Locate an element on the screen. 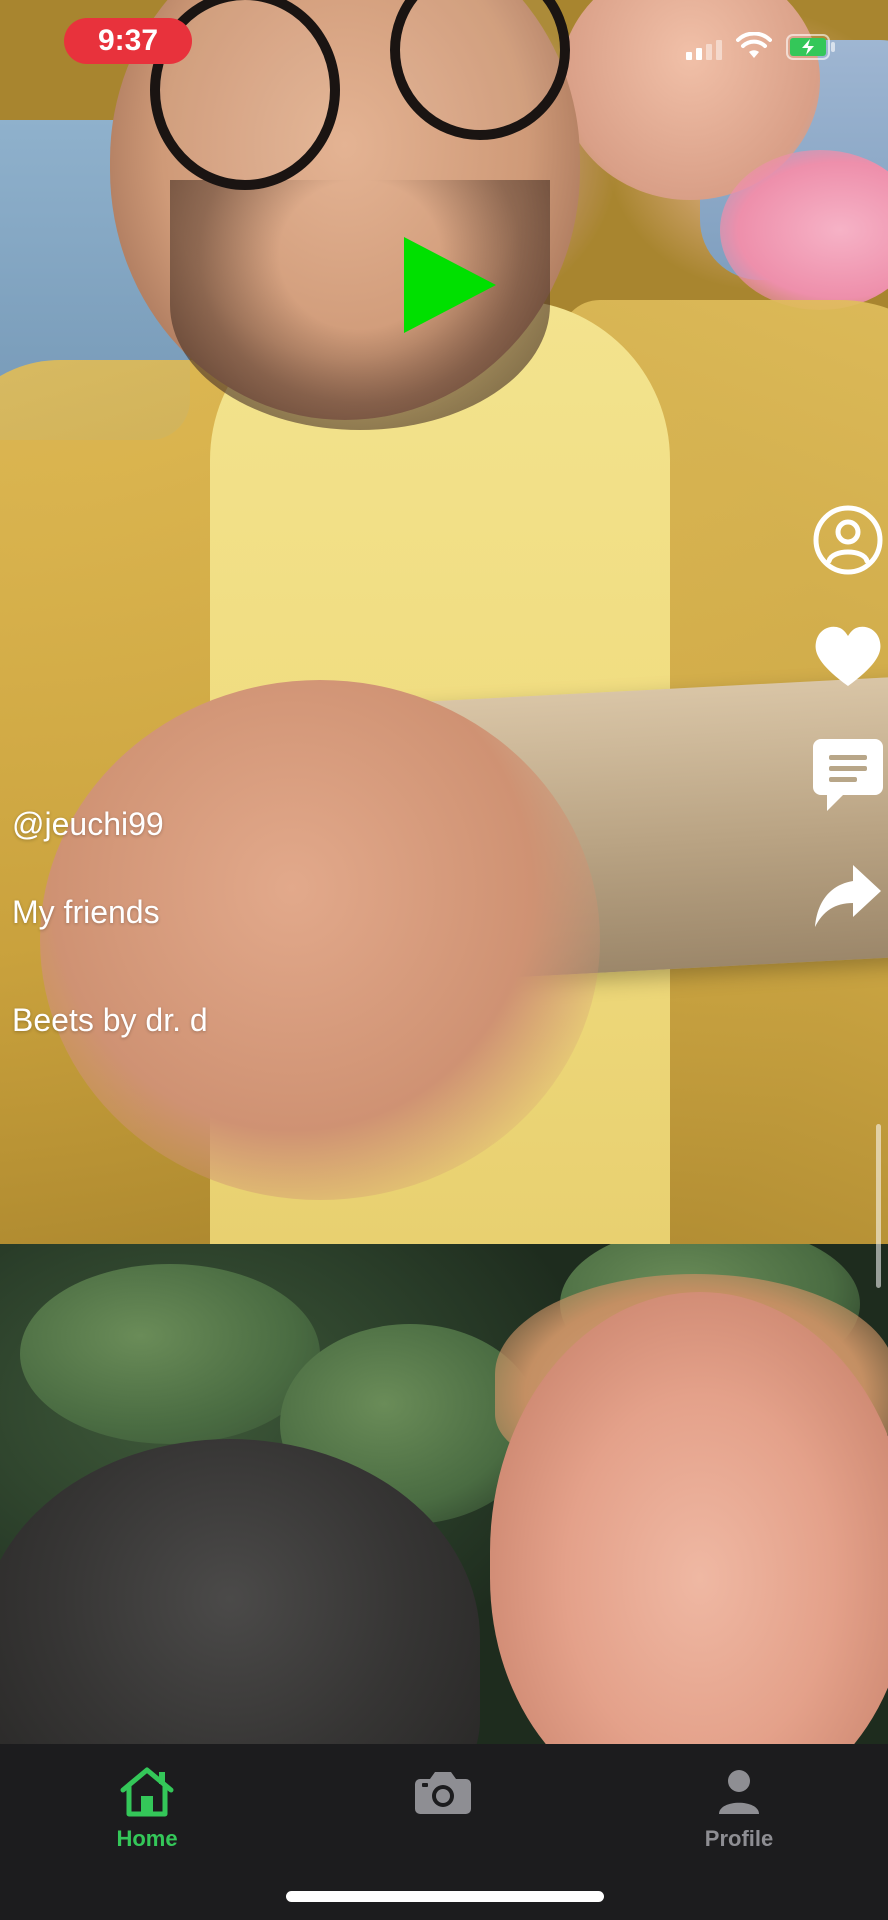 The image size is (888, 1920). scroll-indicator is located at coordinates (878, 1206).